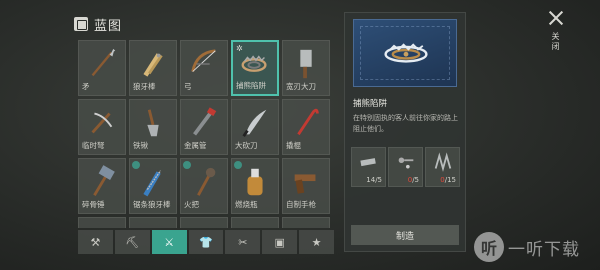  I want to click on screws-icon, so click(406, 163).